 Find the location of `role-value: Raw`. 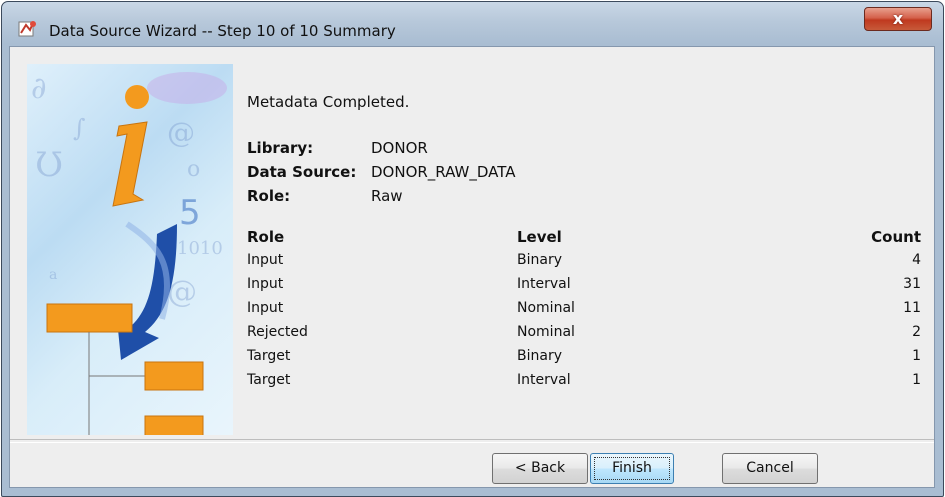

role-value: Raw is located at coordinates (387, 196).